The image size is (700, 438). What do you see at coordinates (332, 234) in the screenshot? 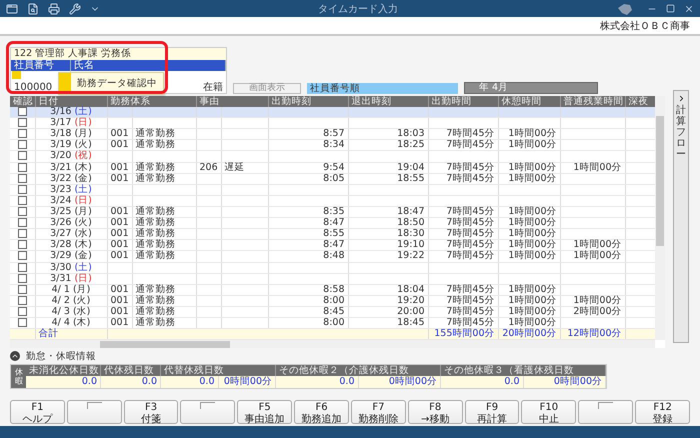
I see `table-row: 3/27 (水) 001 通常勤務 8:55 18:30 7時間45分 1時間00分` at bounding box center [332, 234].